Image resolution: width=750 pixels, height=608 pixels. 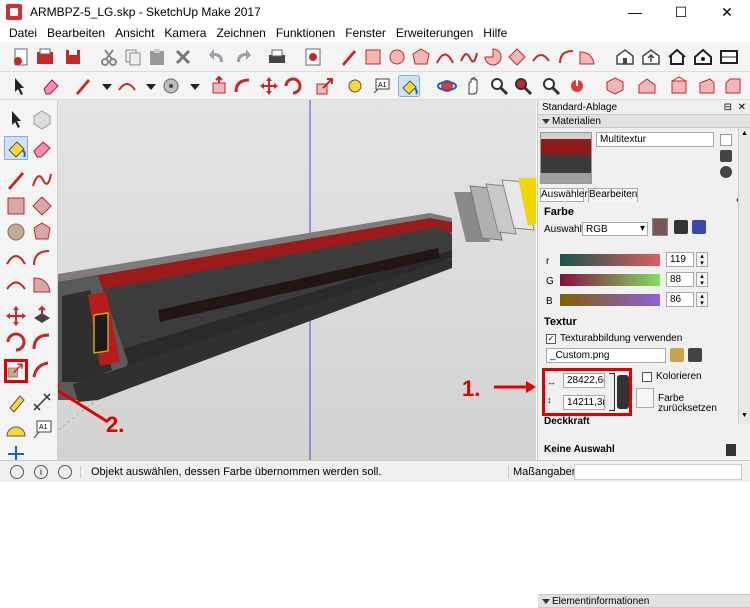 What do you see at coordinates (219, 86) in the screenshot?
I see `push-pull-icon` at bounding box center [219, 86].